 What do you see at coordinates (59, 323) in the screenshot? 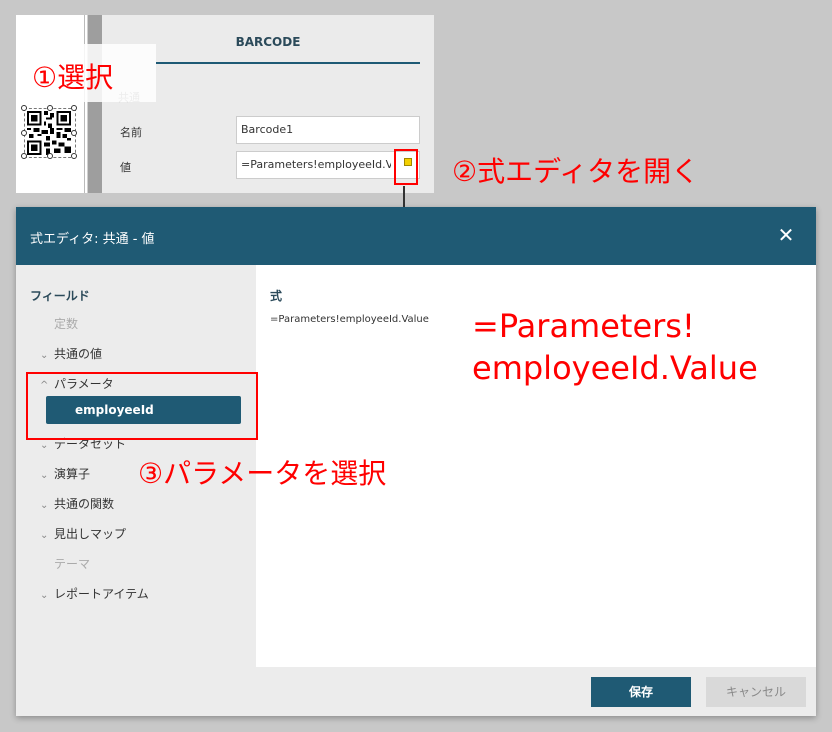
I see `tree-item-constants: 定数` at bounding box center [59, 323].